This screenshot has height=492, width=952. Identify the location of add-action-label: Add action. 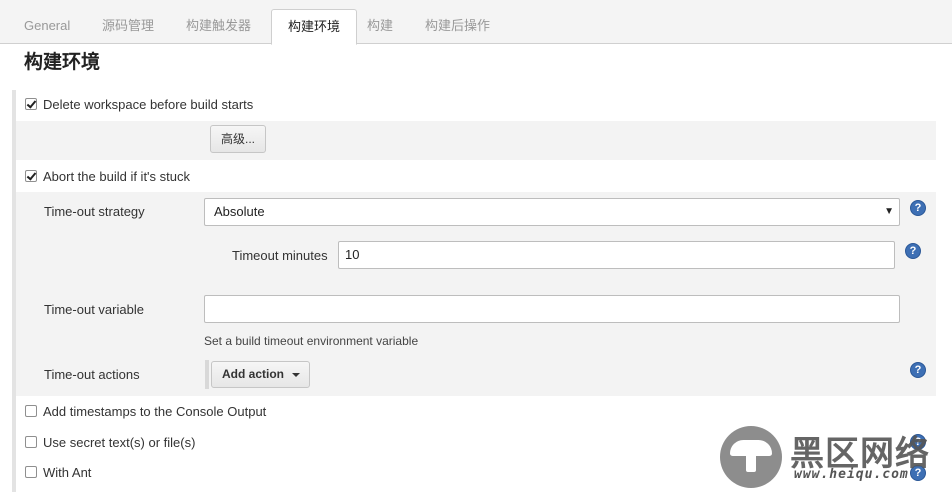
(253, 374).